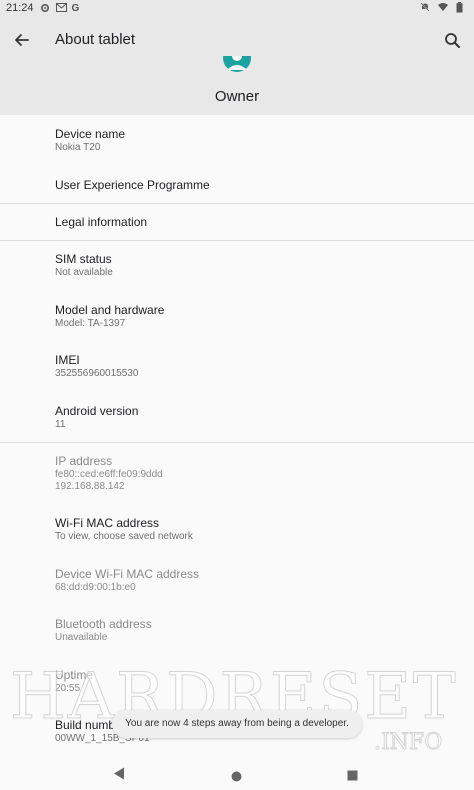  What do you see at coordinates (61, 8) in the screenshot?
I see `mail-icon` at bounding box center [61, 8].